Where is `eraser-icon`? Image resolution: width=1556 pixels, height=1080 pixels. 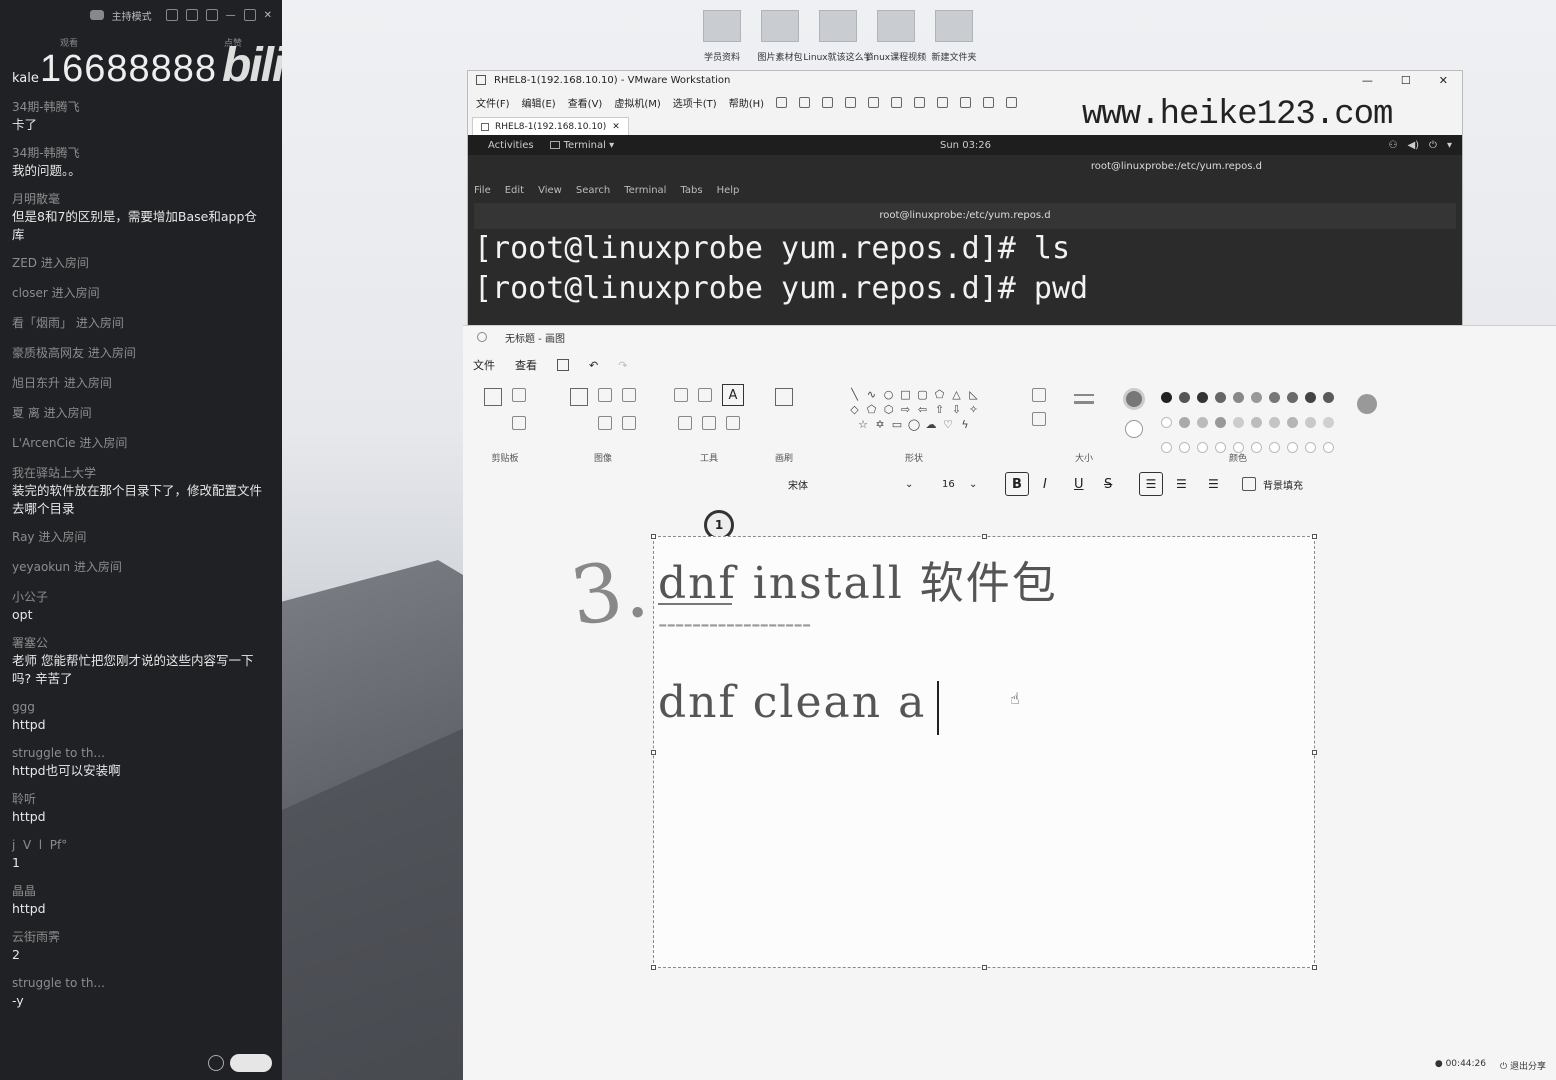 eraser-icon is located at coordinates (685, 423).